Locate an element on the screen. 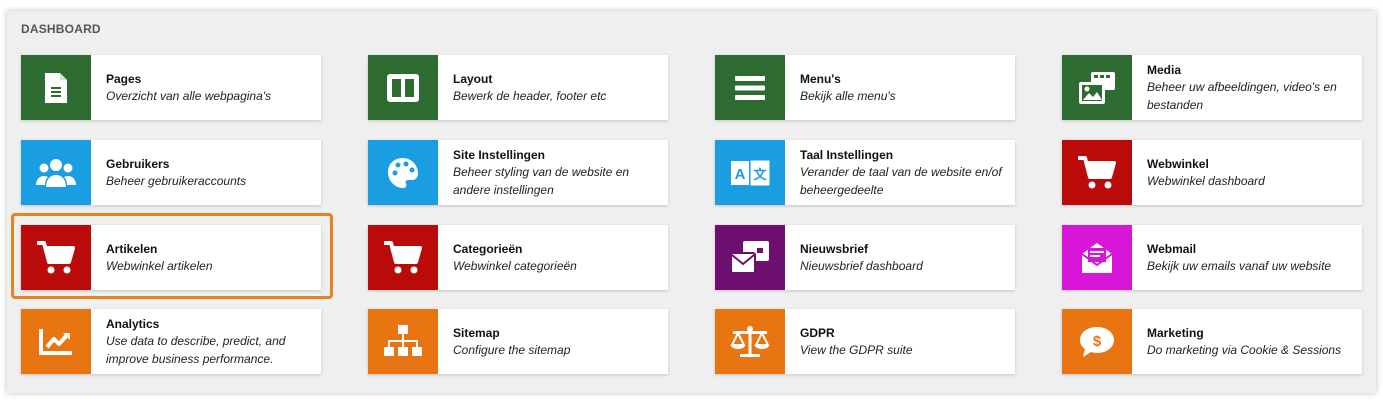  selection-highlight is located at coordinates (172, 256).